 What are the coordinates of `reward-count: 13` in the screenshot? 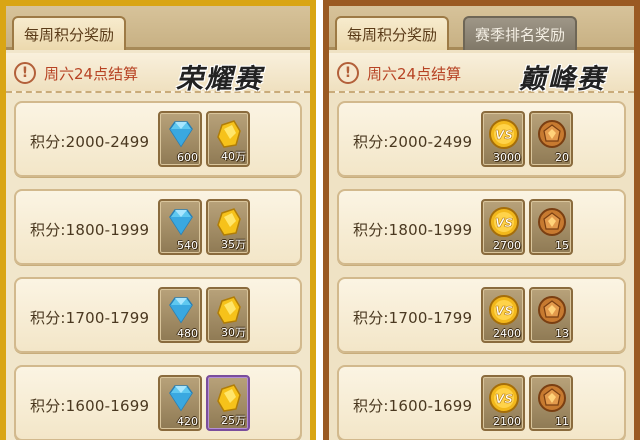 It's located at (562, 333).